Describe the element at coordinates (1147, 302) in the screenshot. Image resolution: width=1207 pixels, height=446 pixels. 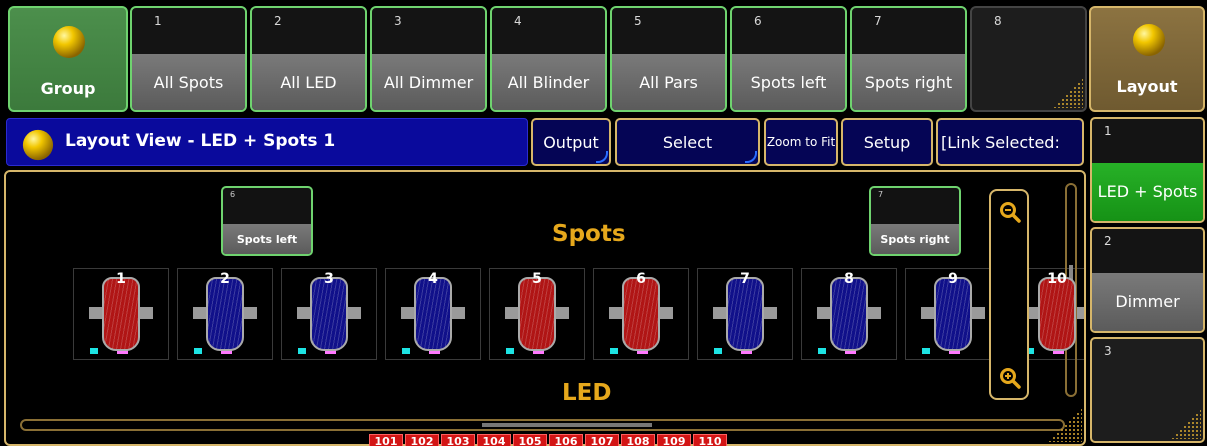
I see `layout-name: Dimmer` at that location.